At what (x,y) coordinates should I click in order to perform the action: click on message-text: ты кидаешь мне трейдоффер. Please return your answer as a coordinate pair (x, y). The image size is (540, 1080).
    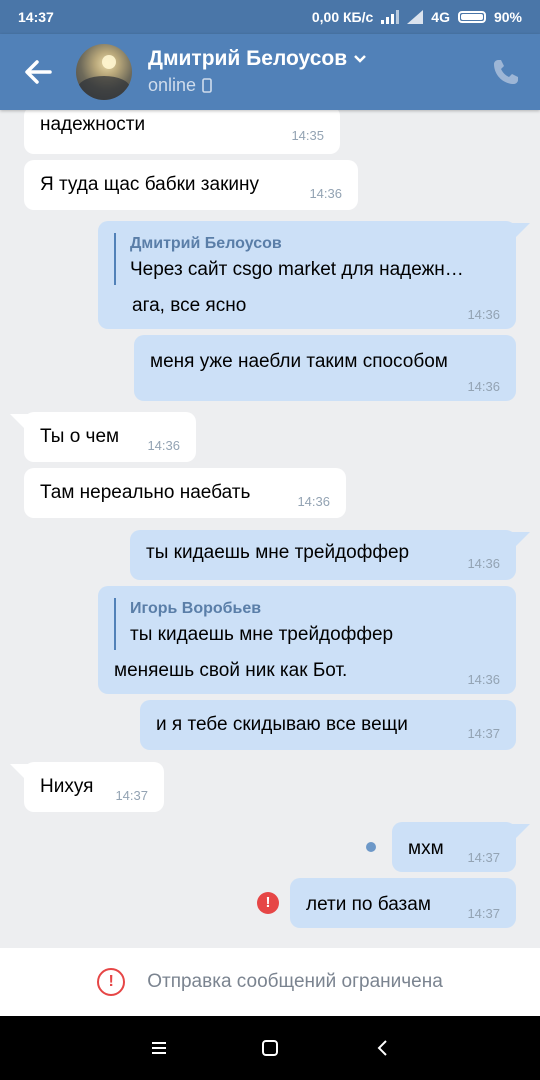
    Looking at the image, I should click on (278, 552).